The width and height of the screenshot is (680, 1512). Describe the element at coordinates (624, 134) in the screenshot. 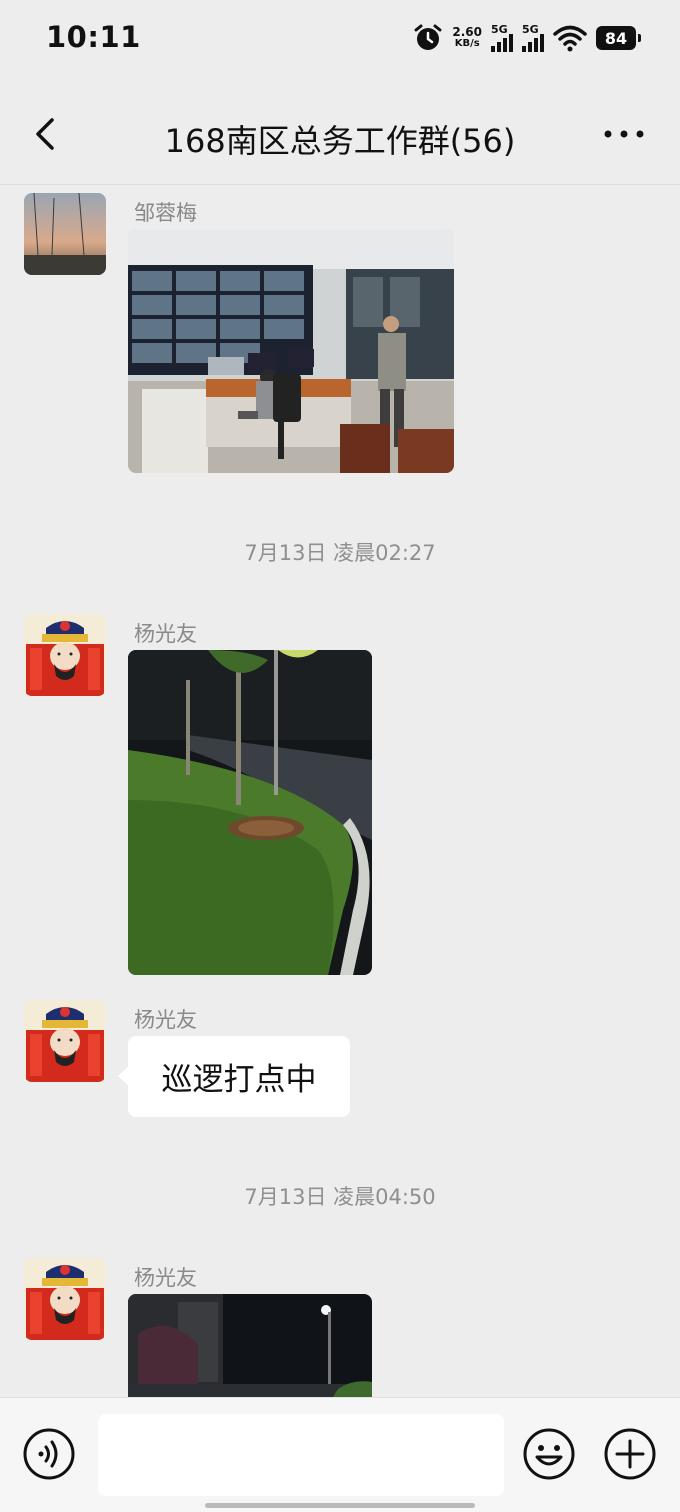

I see `more-icon` at that location.